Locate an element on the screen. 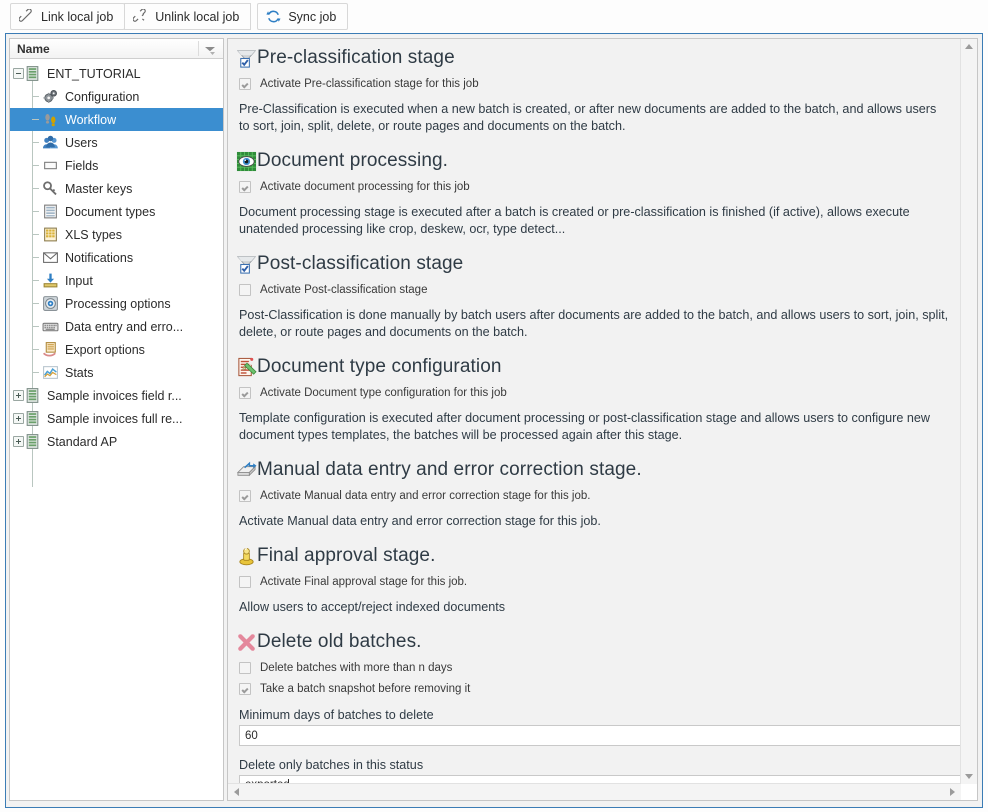 This screenshot has height=812, width=988. tree-node-document-types: Document types is located at coordinates (116, 211).